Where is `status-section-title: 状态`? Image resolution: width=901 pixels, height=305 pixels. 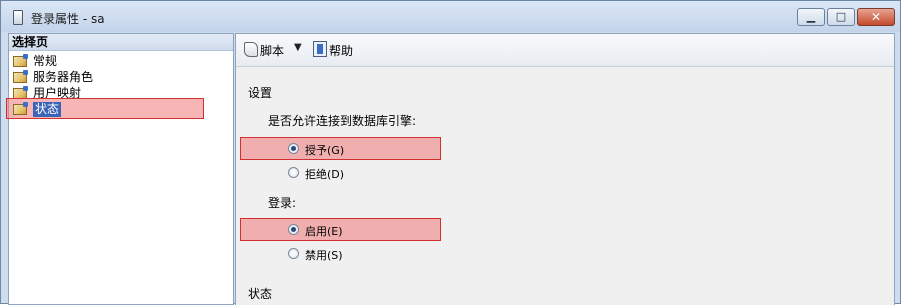
status-section-title: 状态 is located at coordinates (260, 294).